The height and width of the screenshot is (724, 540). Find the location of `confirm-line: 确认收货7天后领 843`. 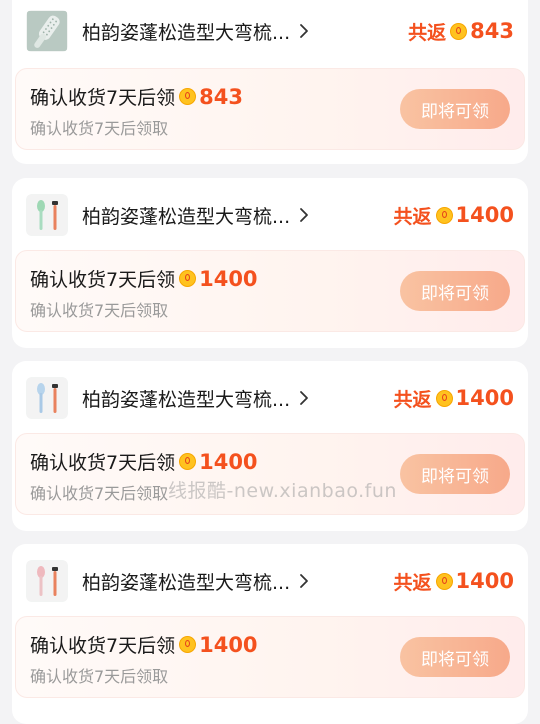

confirm-line: 确认收货7天后领 843 is located at coordinates (136, 96).